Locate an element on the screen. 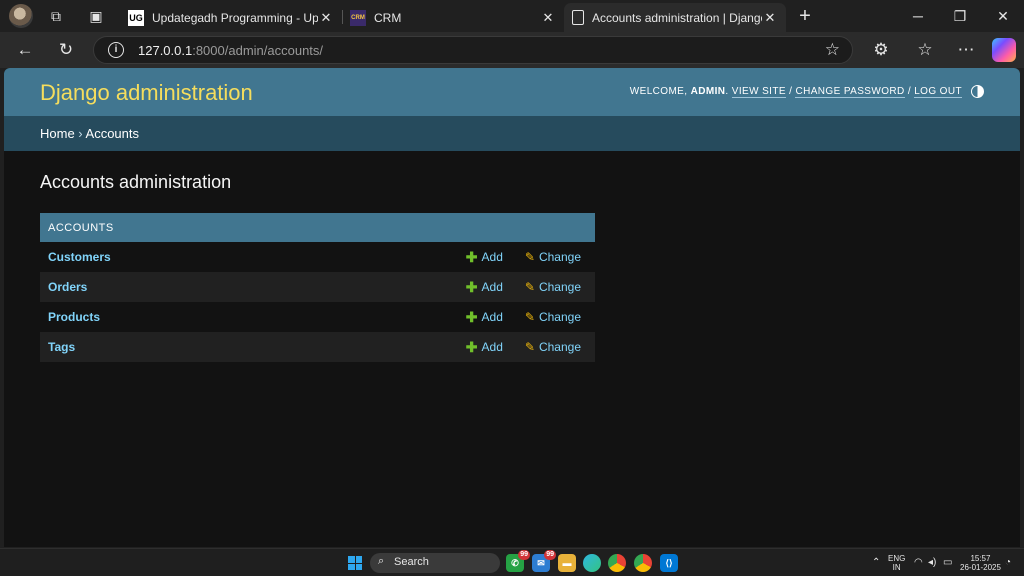 This screenshot has width=1024, height=576. copilot-icon is located at coordinates (1004, 50).